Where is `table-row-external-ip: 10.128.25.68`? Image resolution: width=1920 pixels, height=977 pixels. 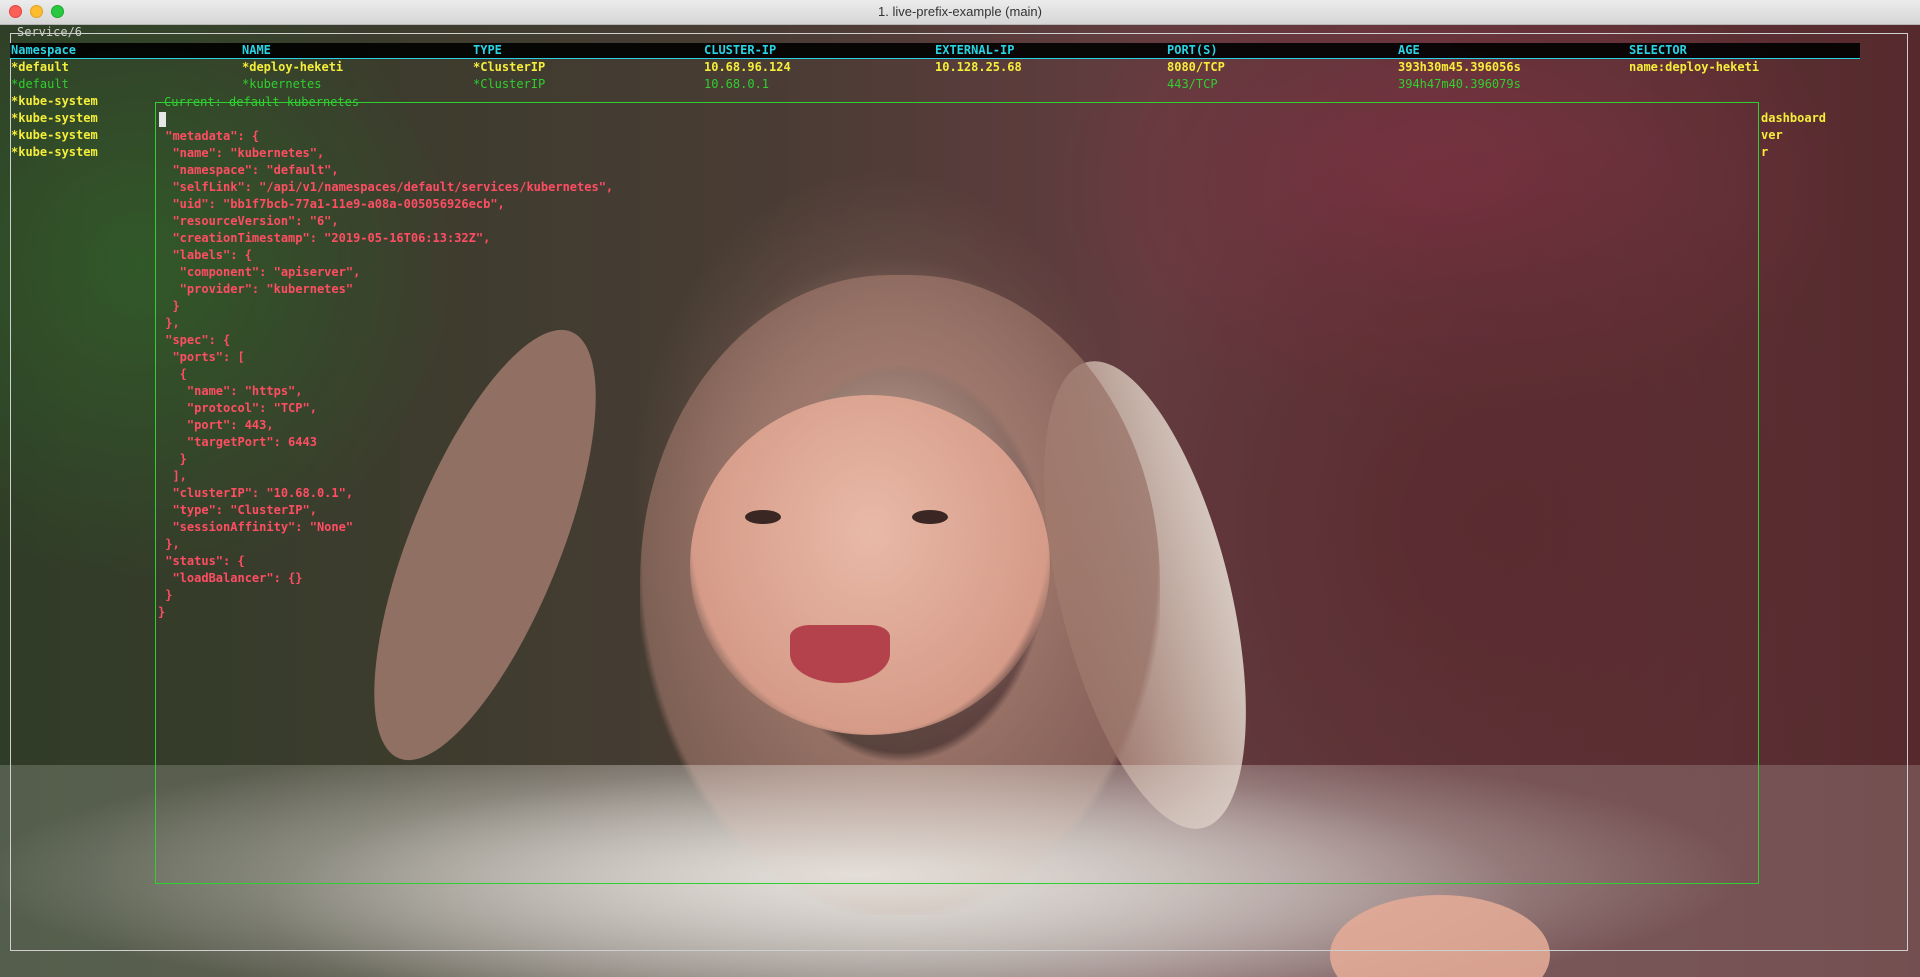 table-row-external-ip: 10.128.25.68 is located at coordinates (978, 67).